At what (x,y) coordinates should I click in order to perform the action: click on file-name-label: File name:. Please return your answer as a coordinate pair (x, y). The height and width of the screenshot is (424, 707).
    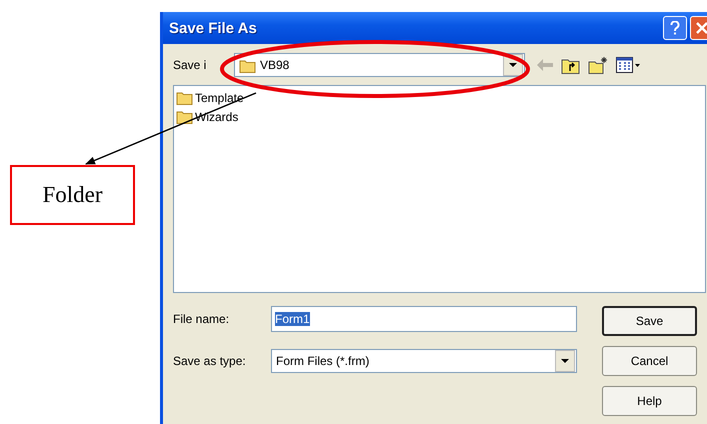
    Looking at the image, I should click on (201, 319).